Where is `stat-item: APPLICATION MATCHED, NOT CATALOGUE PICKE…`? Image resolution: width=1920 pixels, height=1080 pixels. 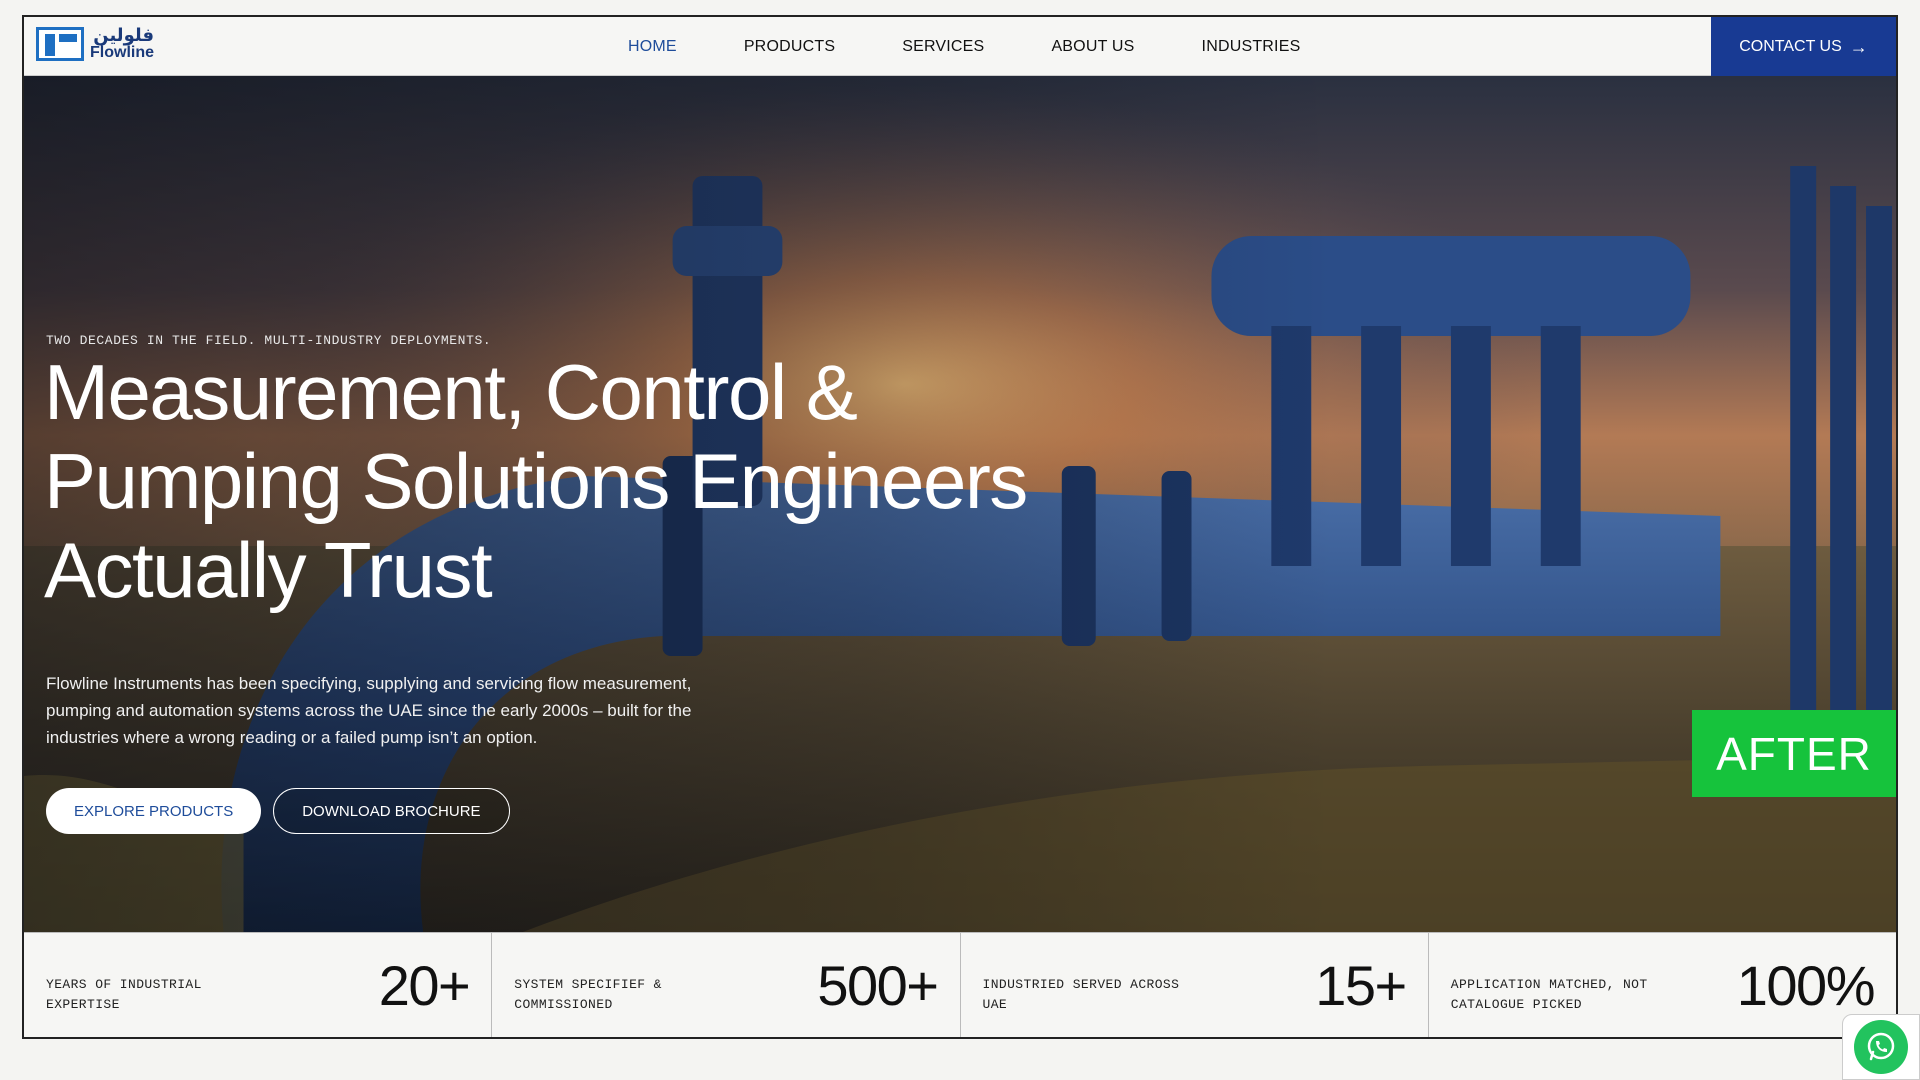 stat-item: APPLICATION MATCHED, NOT CATALOGUE PICKE… is located at coordinates (1662, 985).